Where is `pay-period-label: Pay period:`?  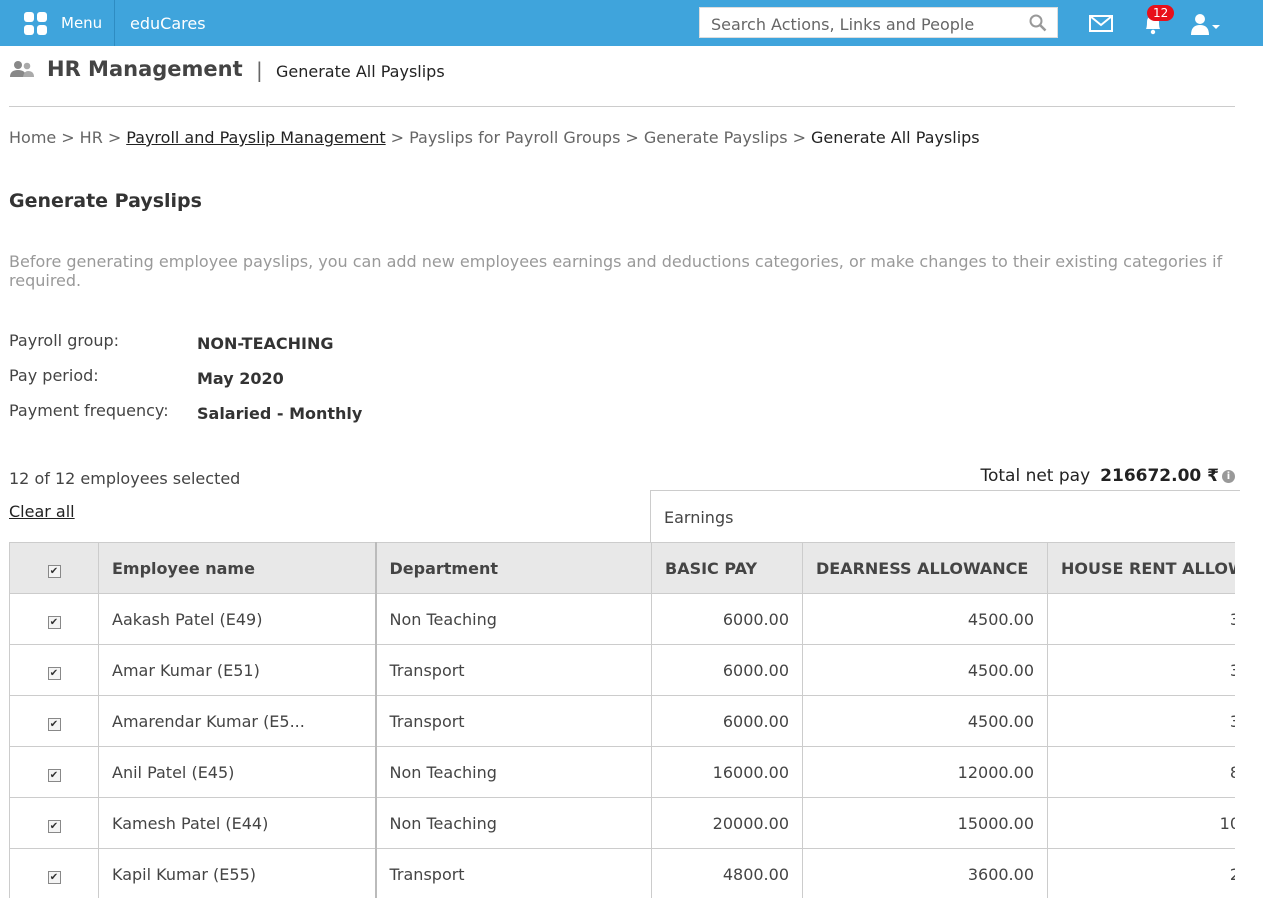
pay-period-label: Pay period: is located at coordinates (54, 375).